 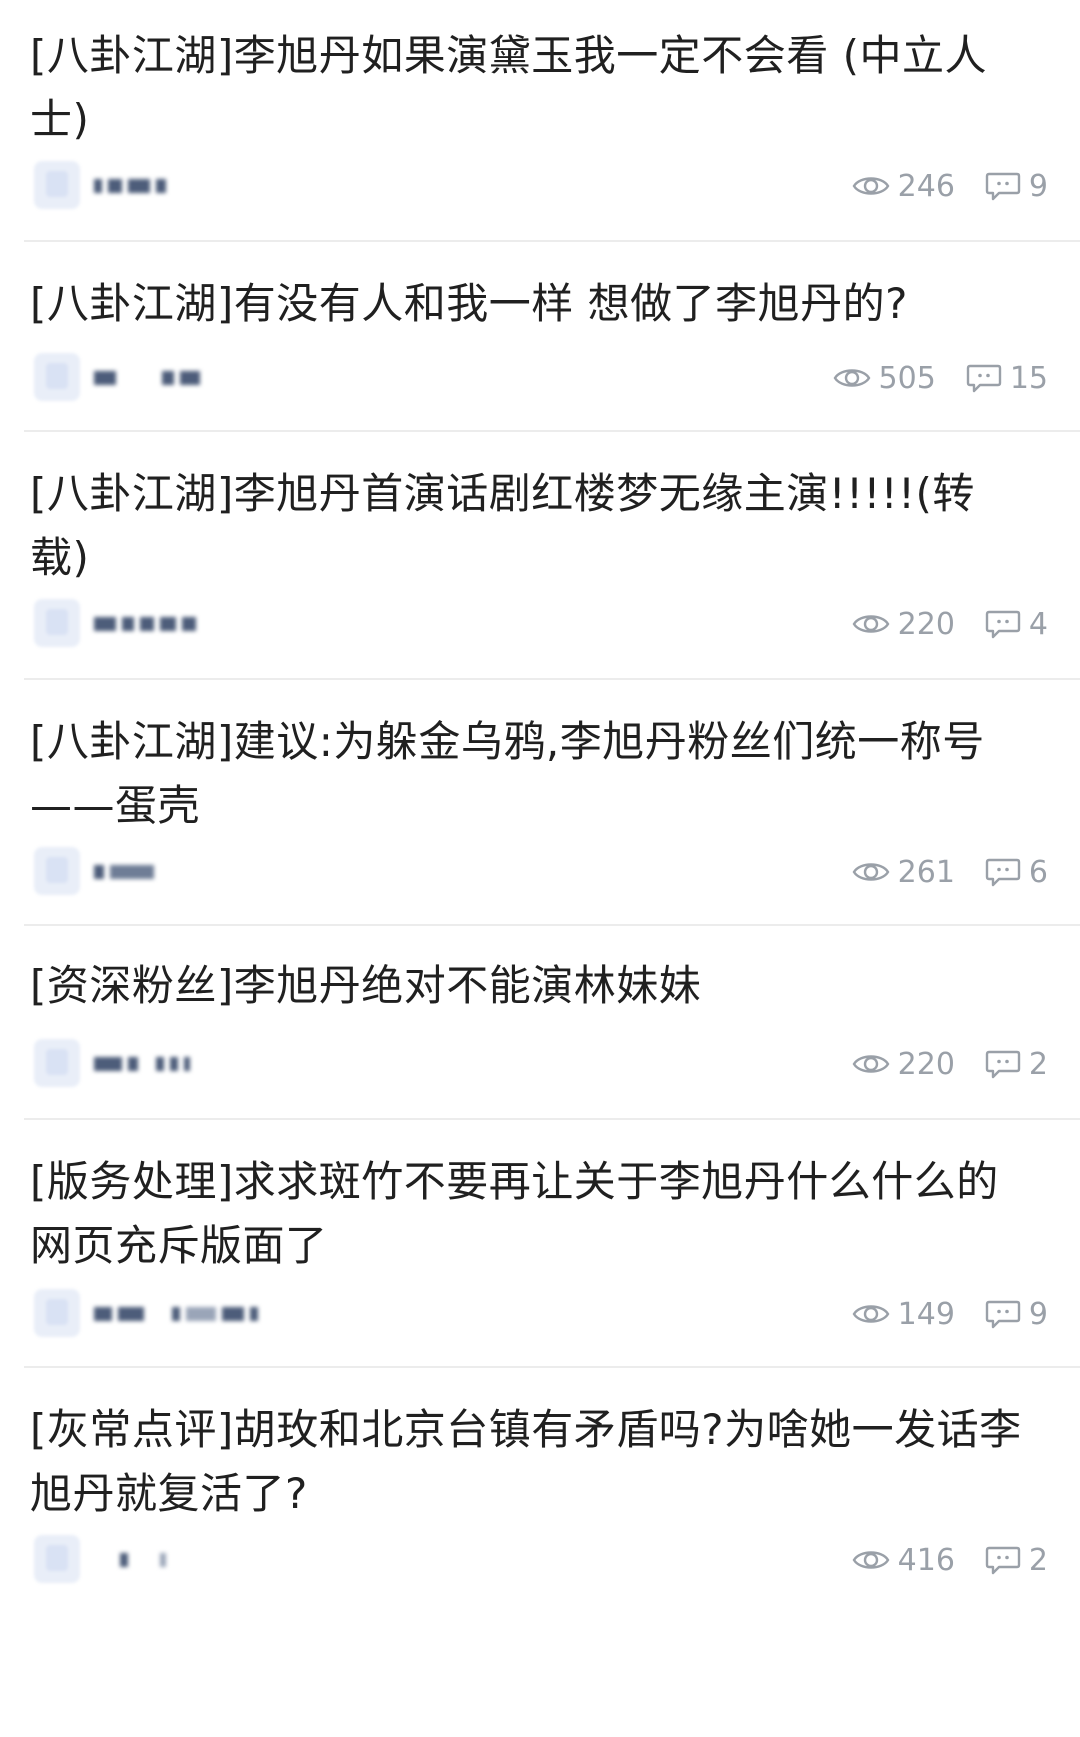 I want to click on view-count-value: 416, so click(x=926, y=1560).